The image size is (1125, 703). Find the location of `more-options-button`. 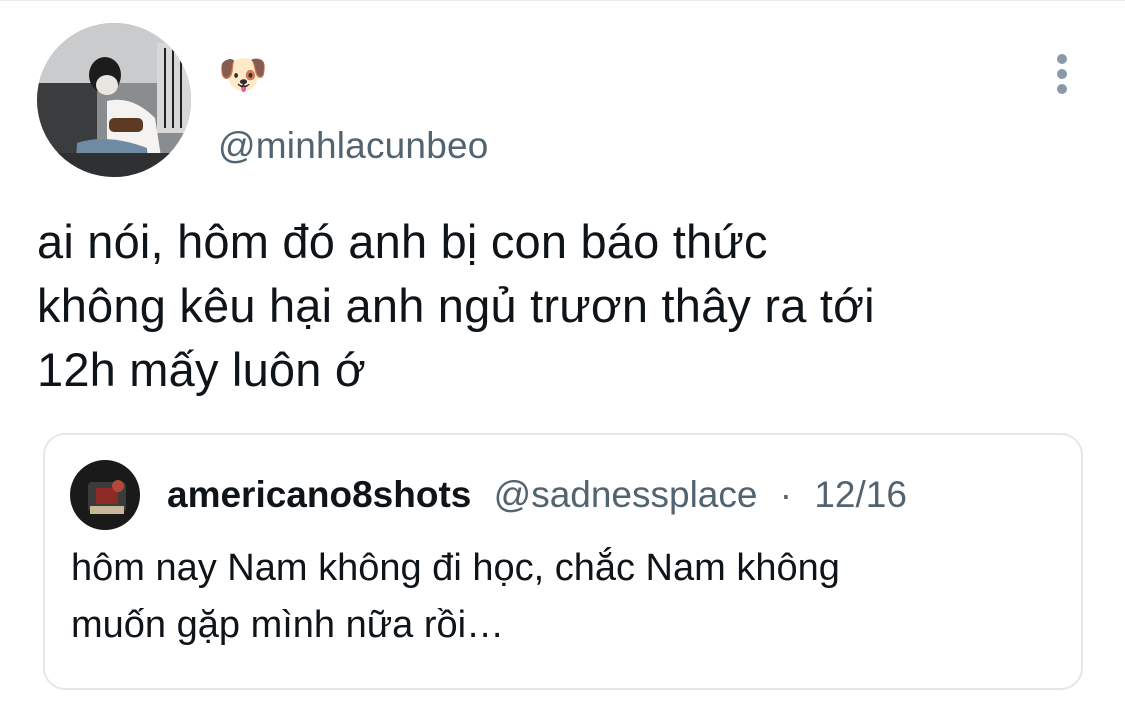

more-options-button is located at coordinates (1062, 74).